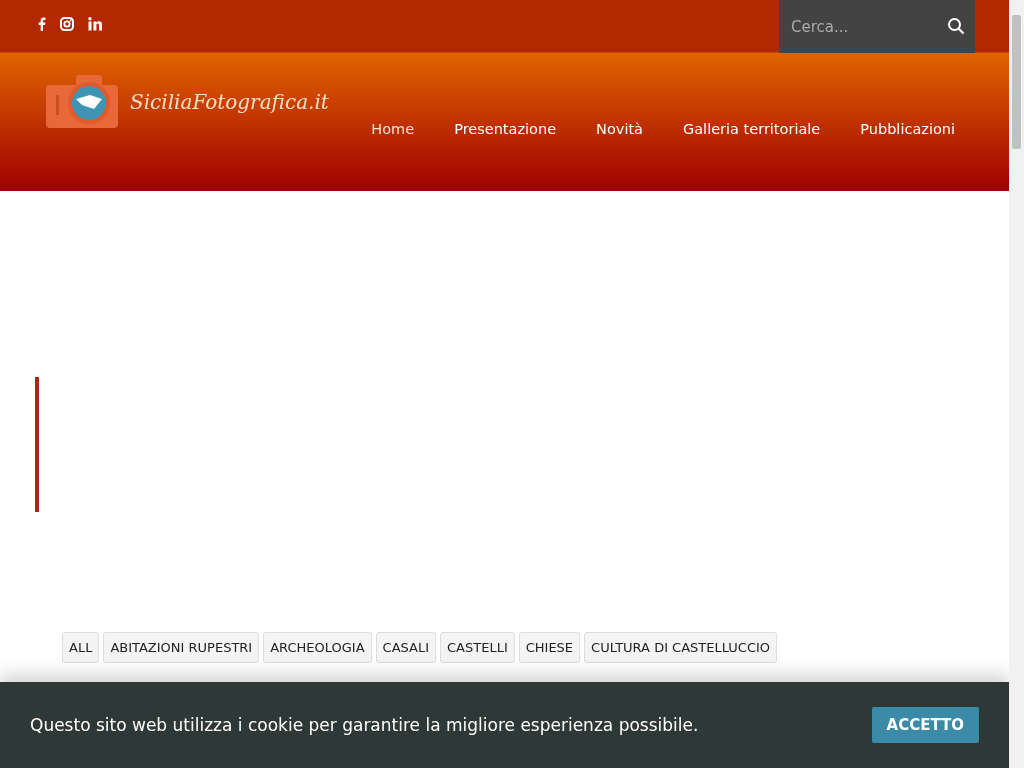 This screenshot has height=768, width=1024. I want to click on search-icon, so click(956, 26).